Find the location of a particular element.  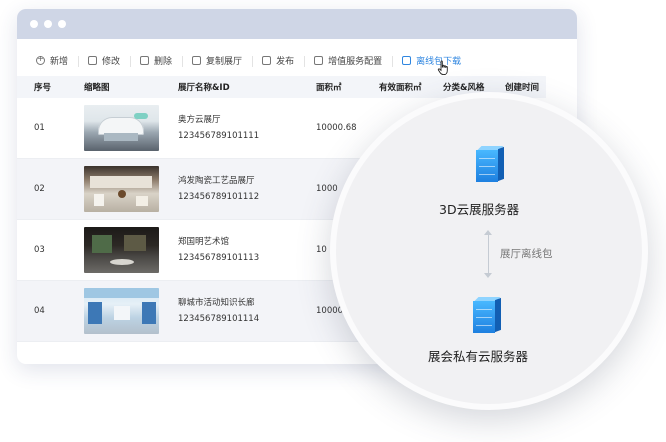

hall-name: 郑国明艺术馆 is located at coordinates (204, 242).